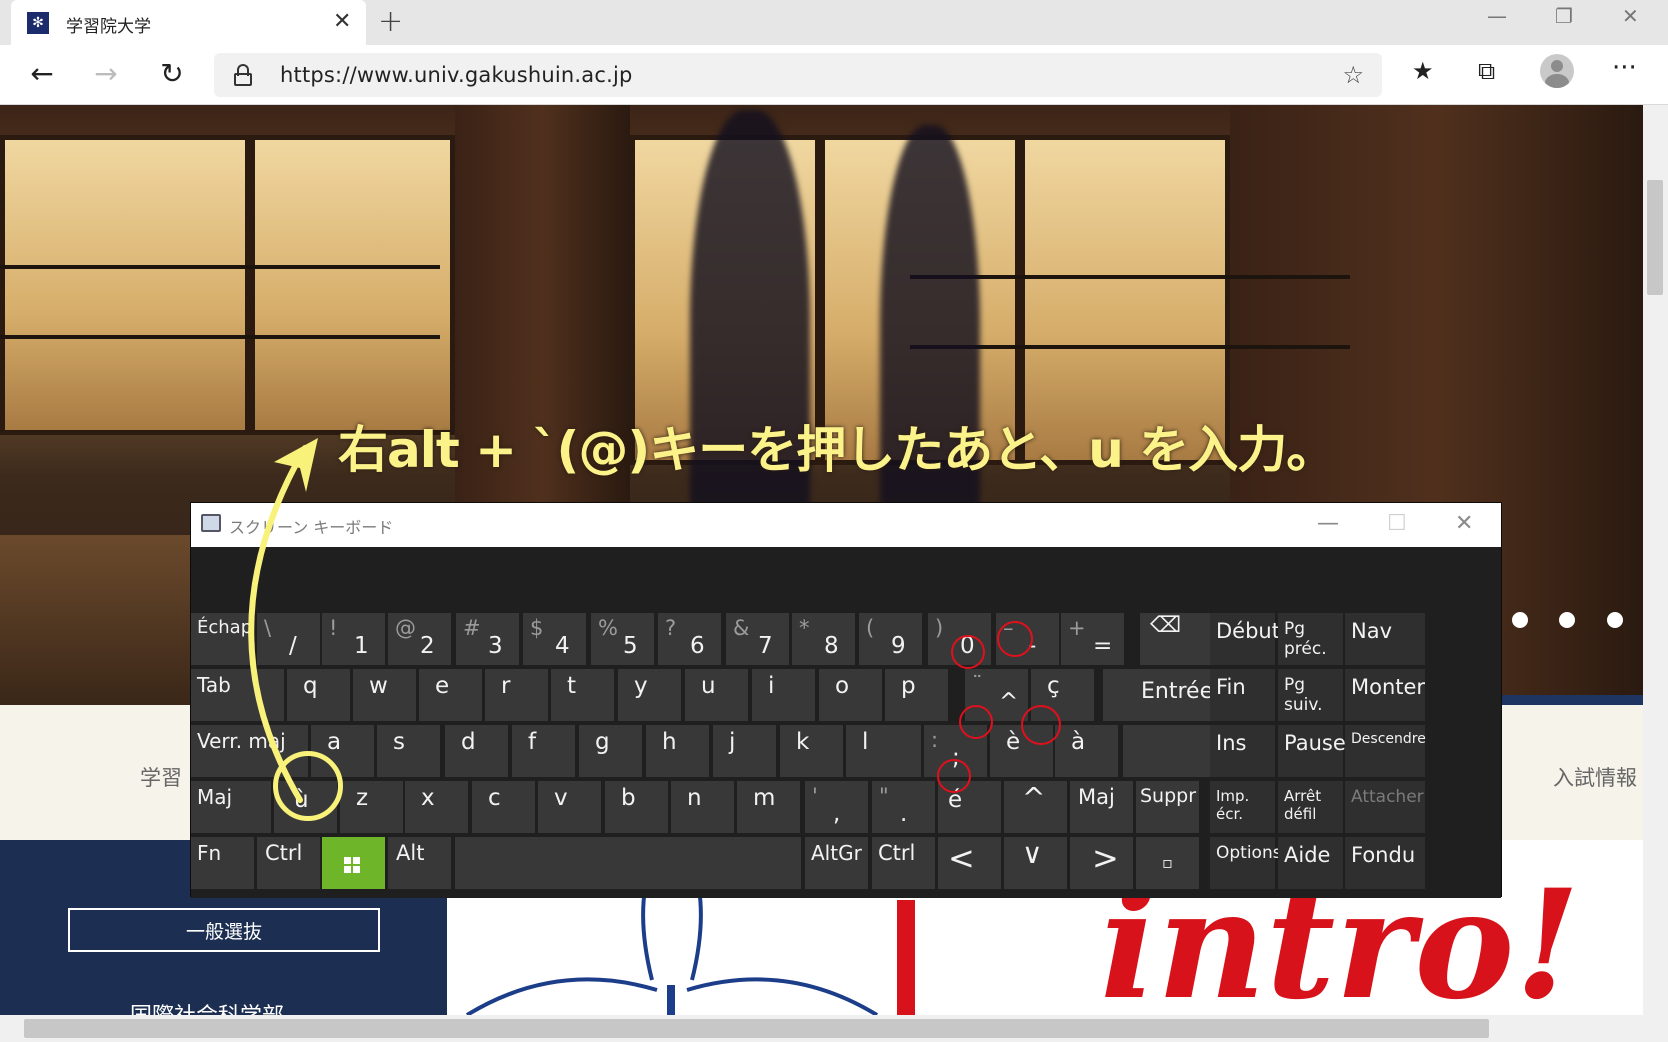 The image size is (1668, 1042). Describe the element at coordinates (283, 620) in the screenshot. I see `annotation-arrow` at that location.